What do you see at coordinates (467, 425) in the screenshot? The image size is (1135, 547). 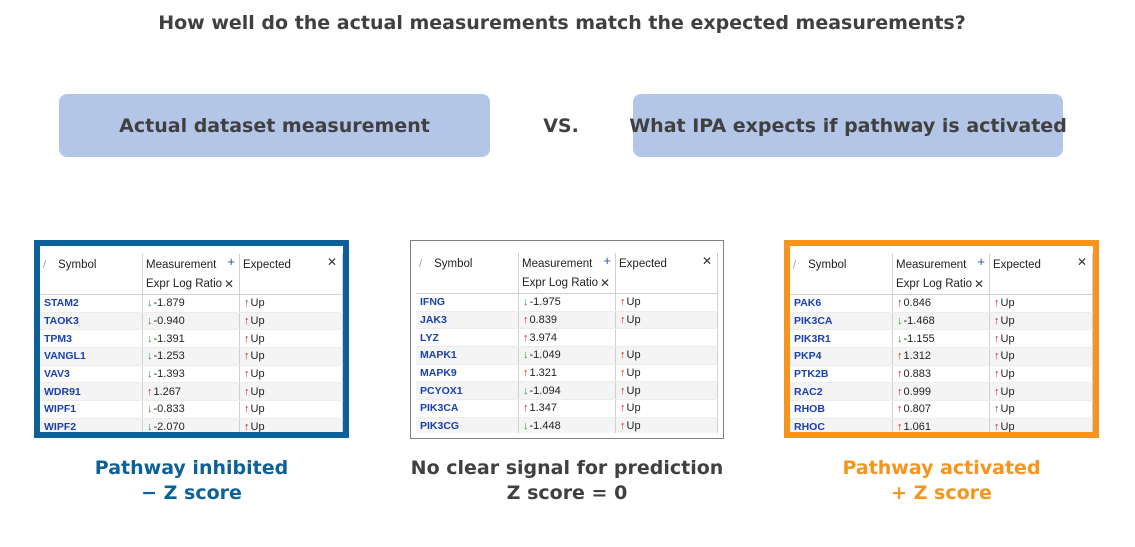 I see `symbol-cell: PIK3CG` at bounding box center [467, 425].